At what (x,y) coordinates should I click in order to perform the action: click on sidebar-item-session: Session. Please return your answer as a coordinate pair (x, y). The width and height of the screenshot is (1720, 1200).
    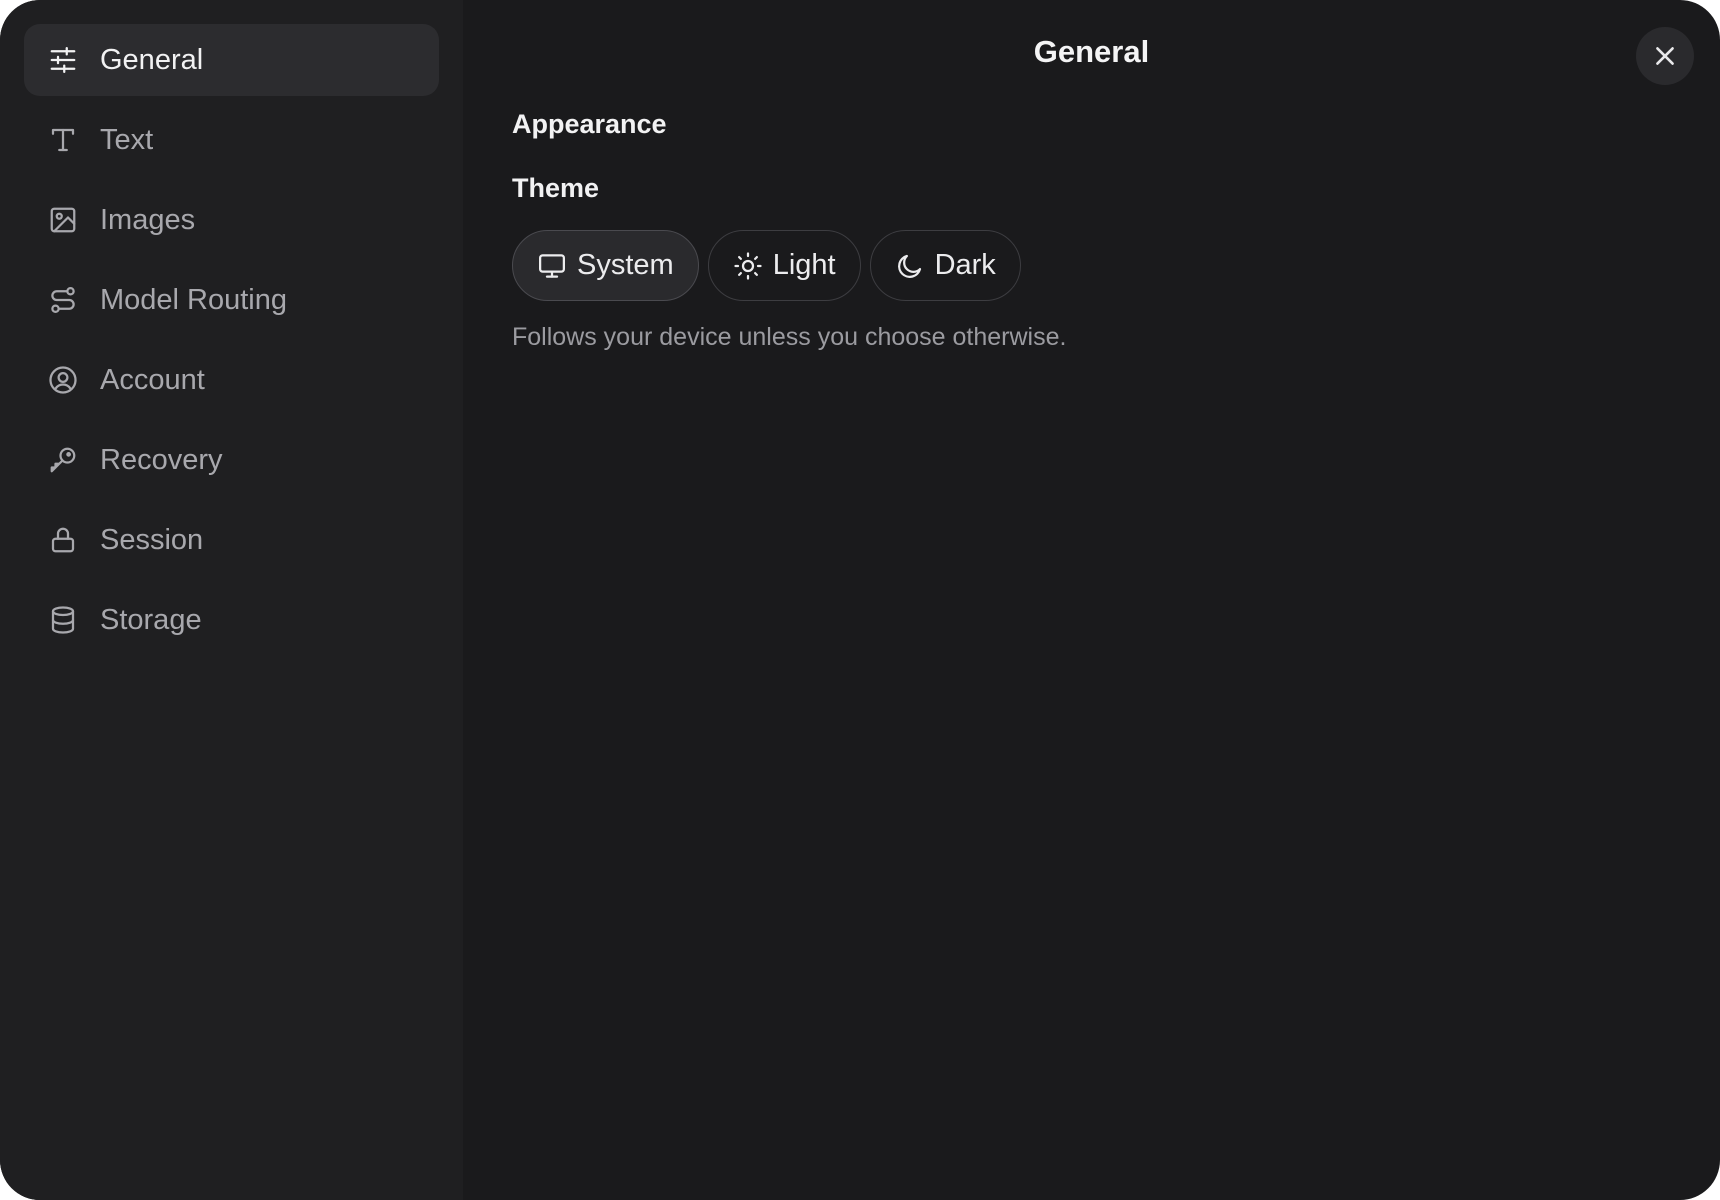
    Looking at the image, I should click on (231, 540).